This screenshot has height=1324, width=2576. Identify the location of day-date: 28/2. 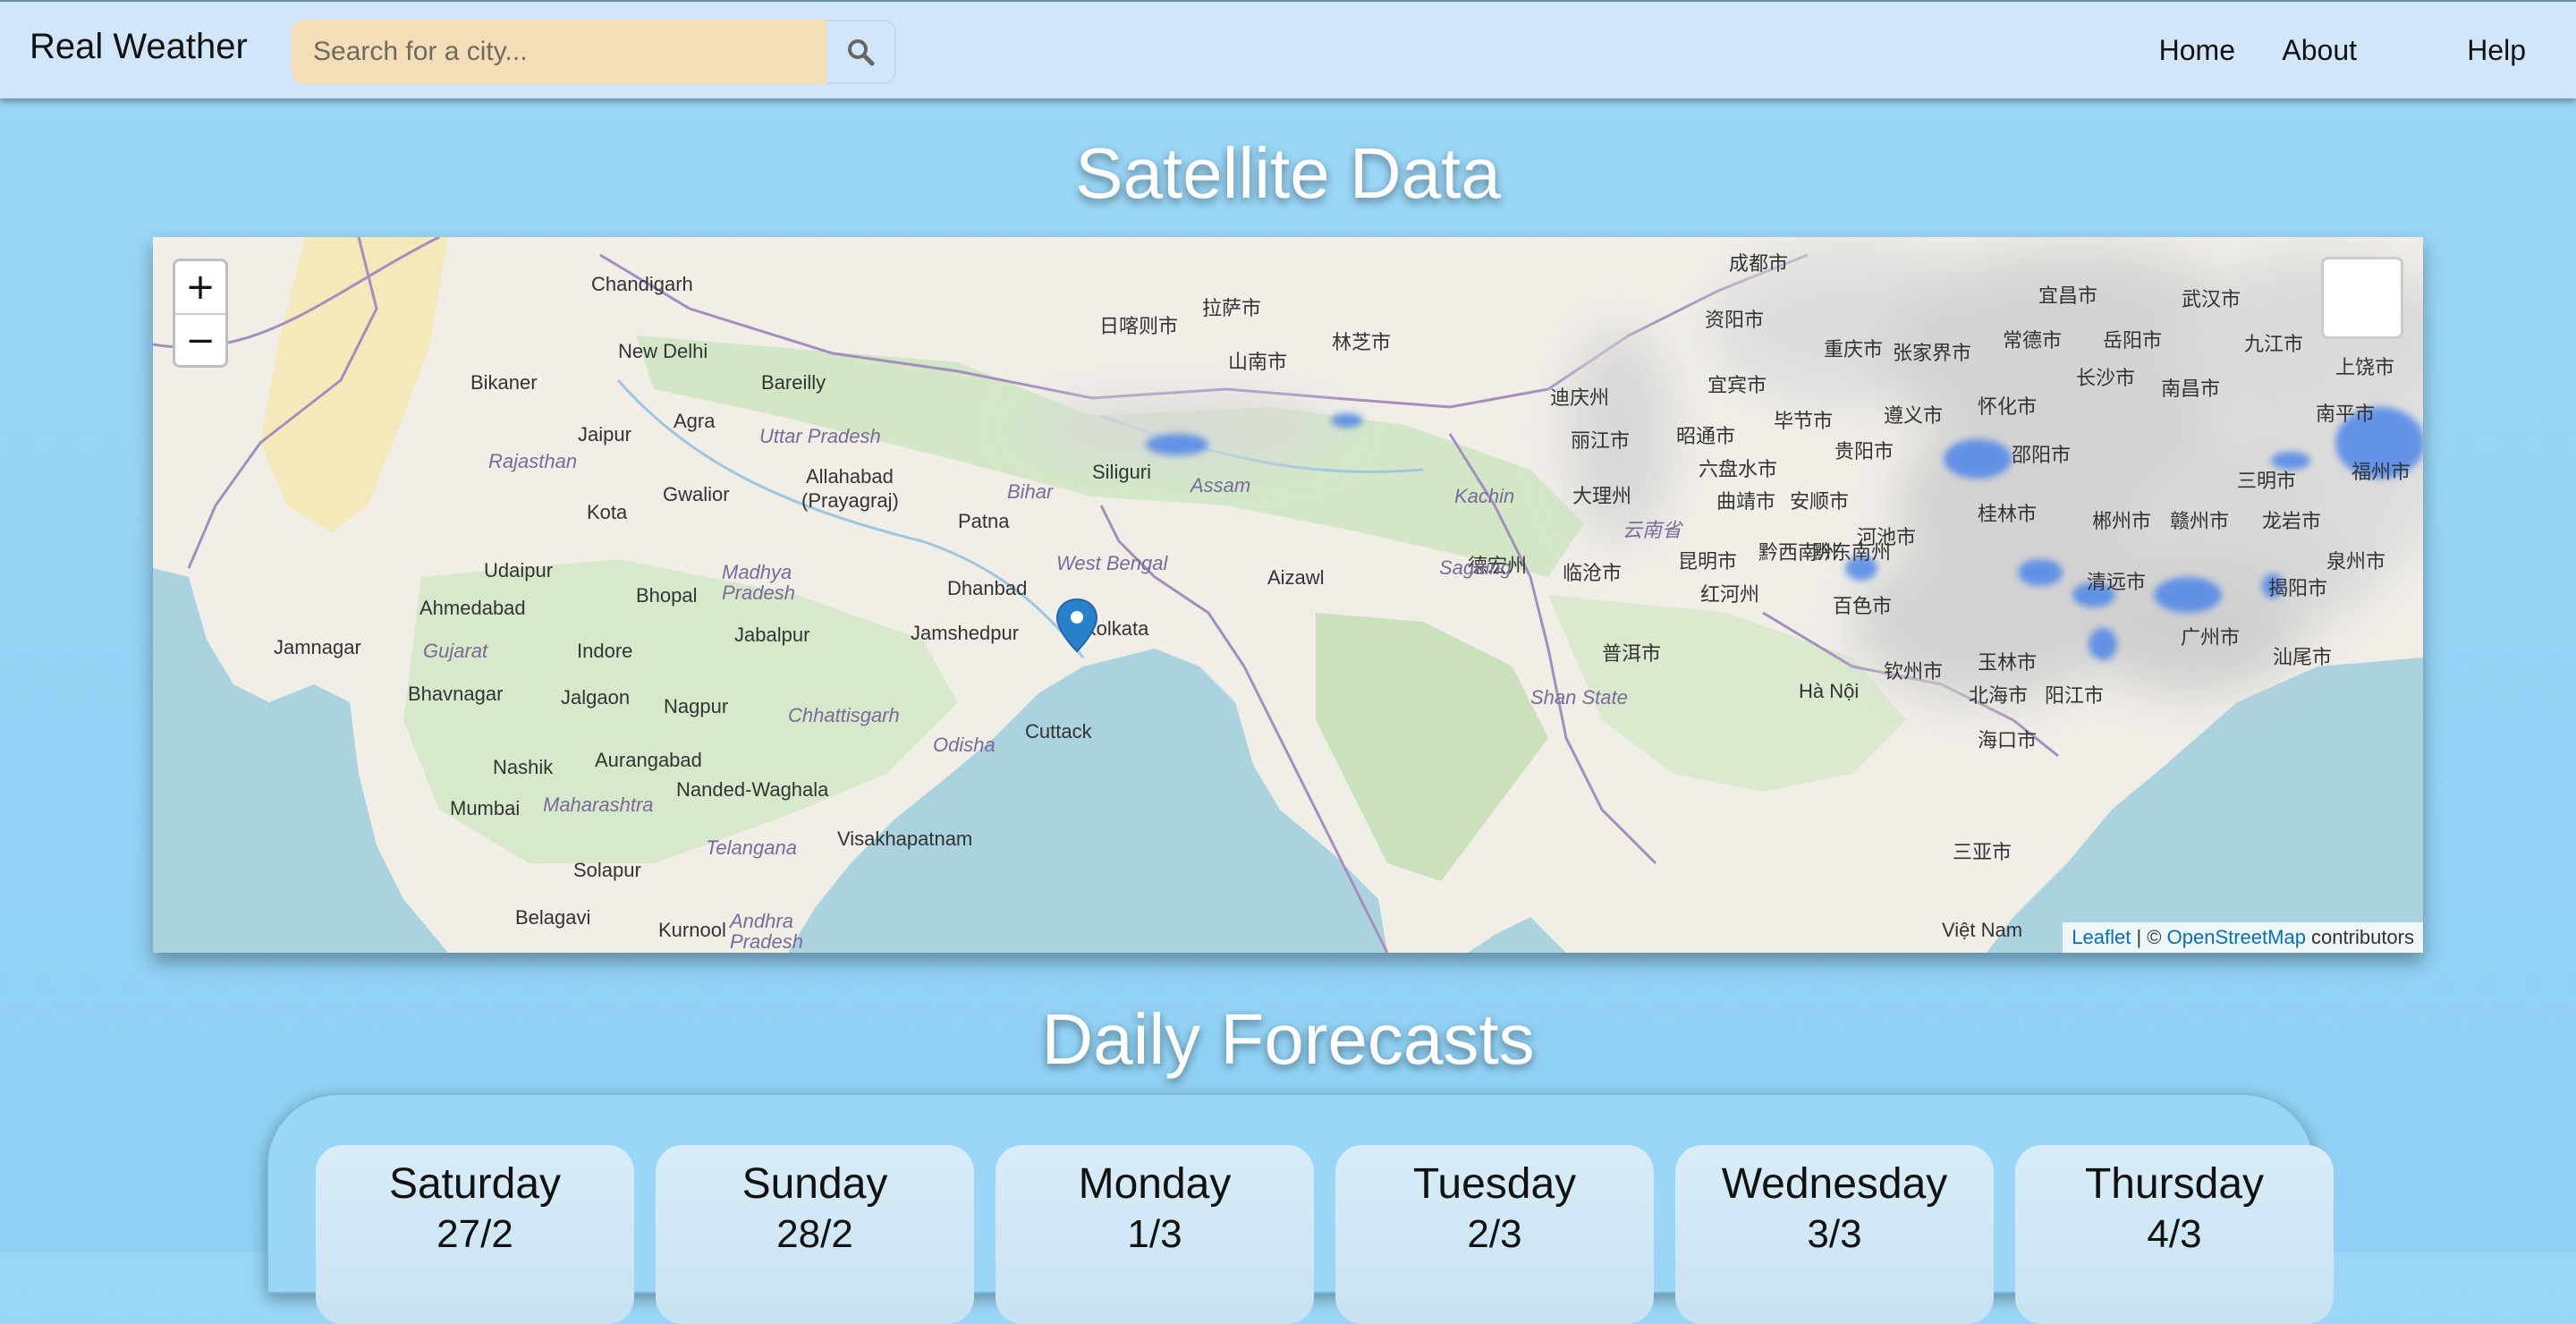
(814, 1234).